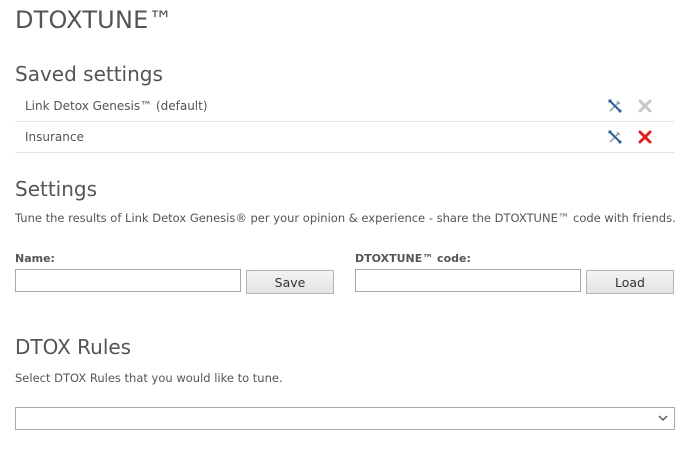  Describe the element at coordinates (54, 137) in the screenshot. I see `saved-setting-label: Insurance` at that location.